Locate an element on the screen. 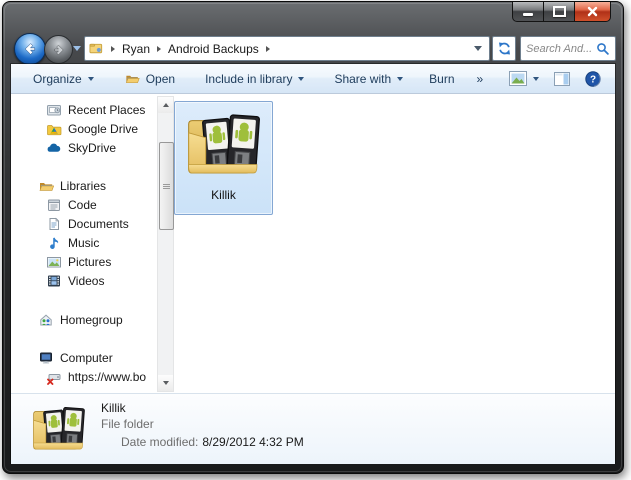  sidebar-item-code: Code is located at coordinates (71, 204).